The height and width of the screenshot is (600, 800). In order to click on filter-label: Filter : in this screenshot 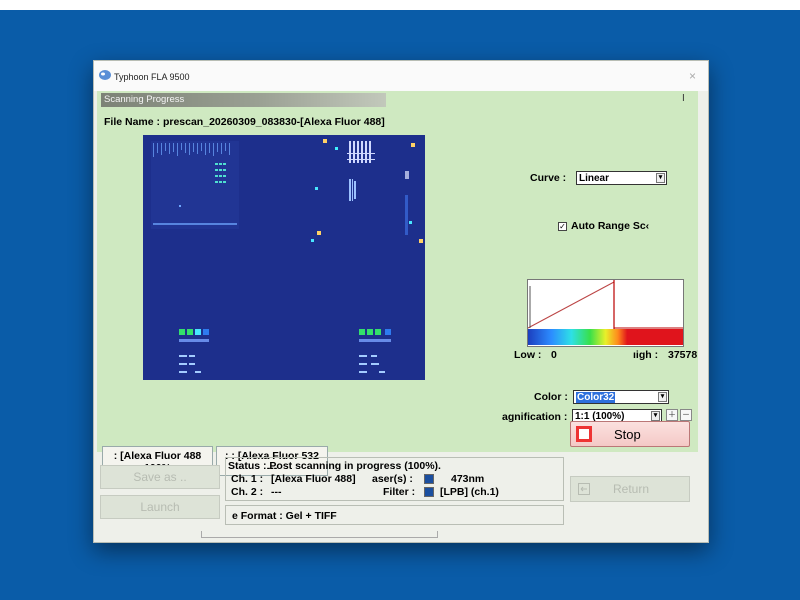, I will do `click(399, 492)`.